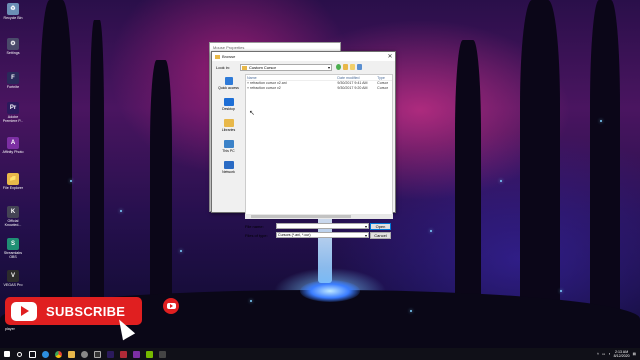 Image resolution: width=640 pixels, height=360 pixels. I want to click on desktop-icon-label: VEGAS Pro, so click(13, 285).